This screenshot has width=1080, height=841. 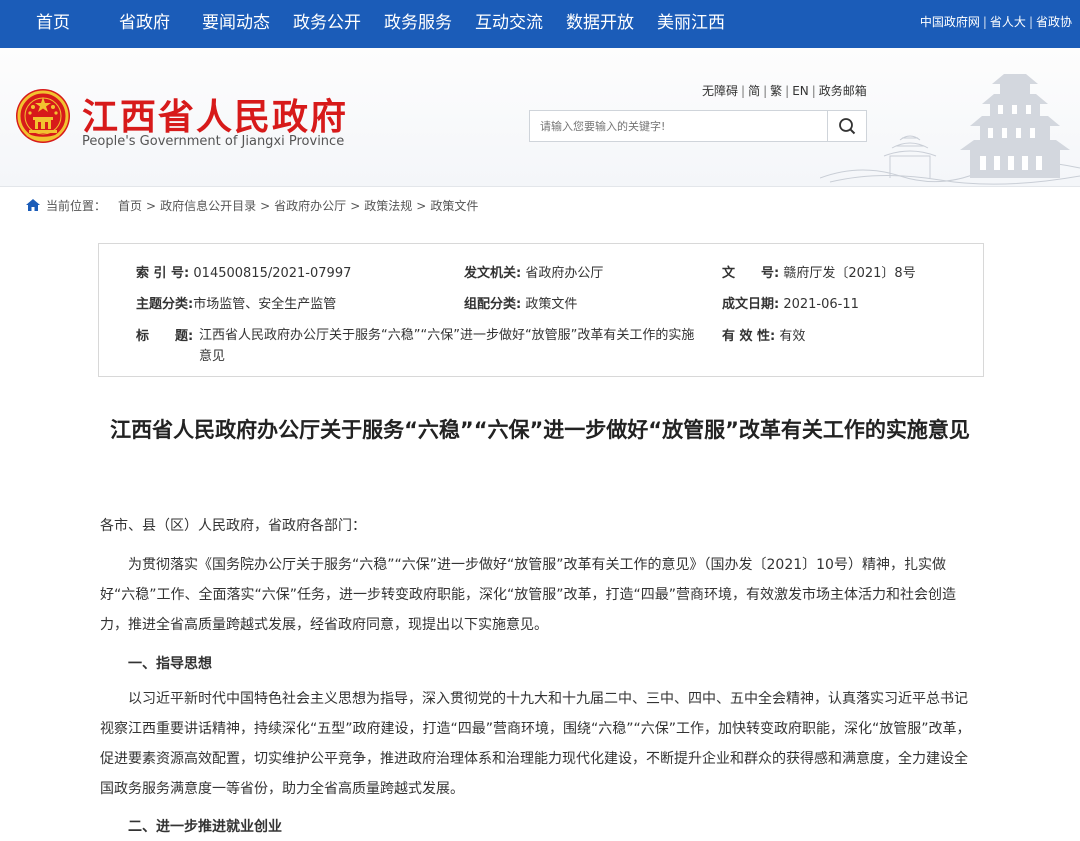 What do you see at coordinates (776, 91) in the screenshot?
I see `traditional-link: 繁` at bounding box center [776, 91].